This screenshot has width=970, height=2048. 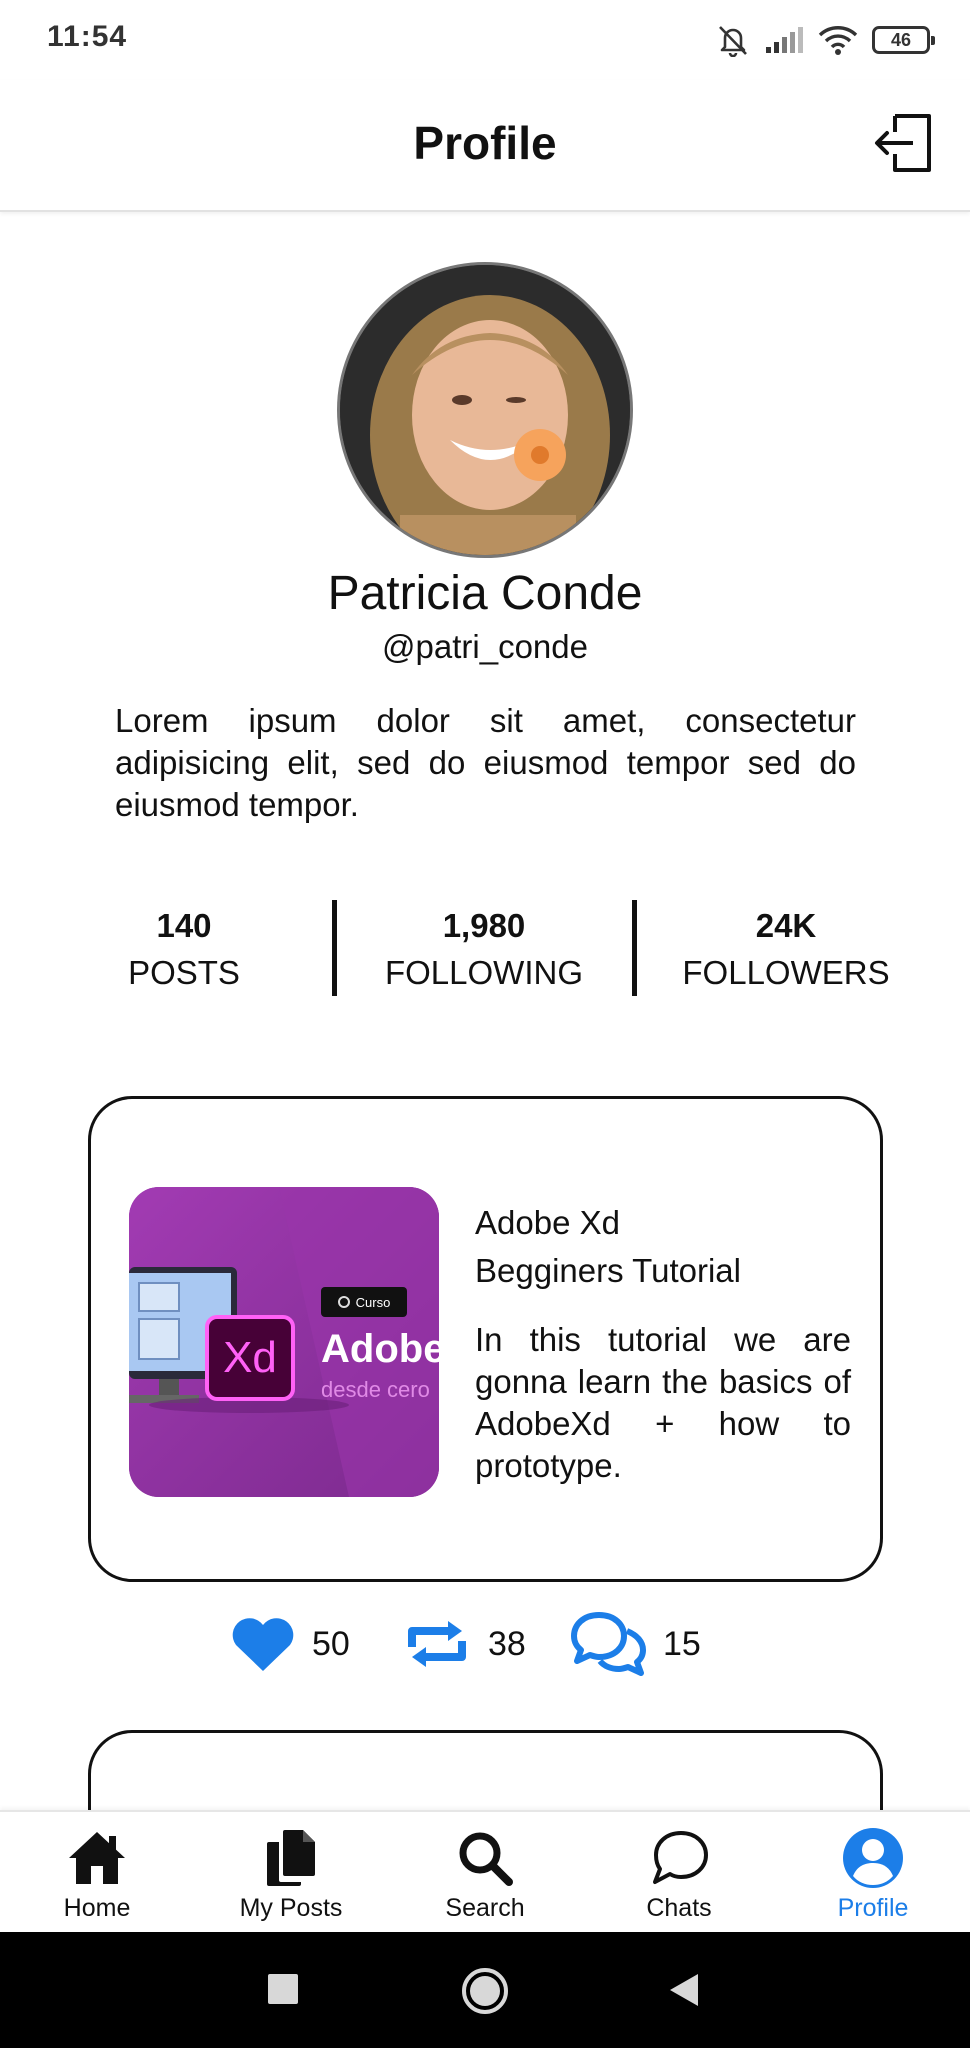 What do you see at coordinates (733, 41) in the screenshot?
I see `bell-muted-icon` at bounding box center [733, 41].